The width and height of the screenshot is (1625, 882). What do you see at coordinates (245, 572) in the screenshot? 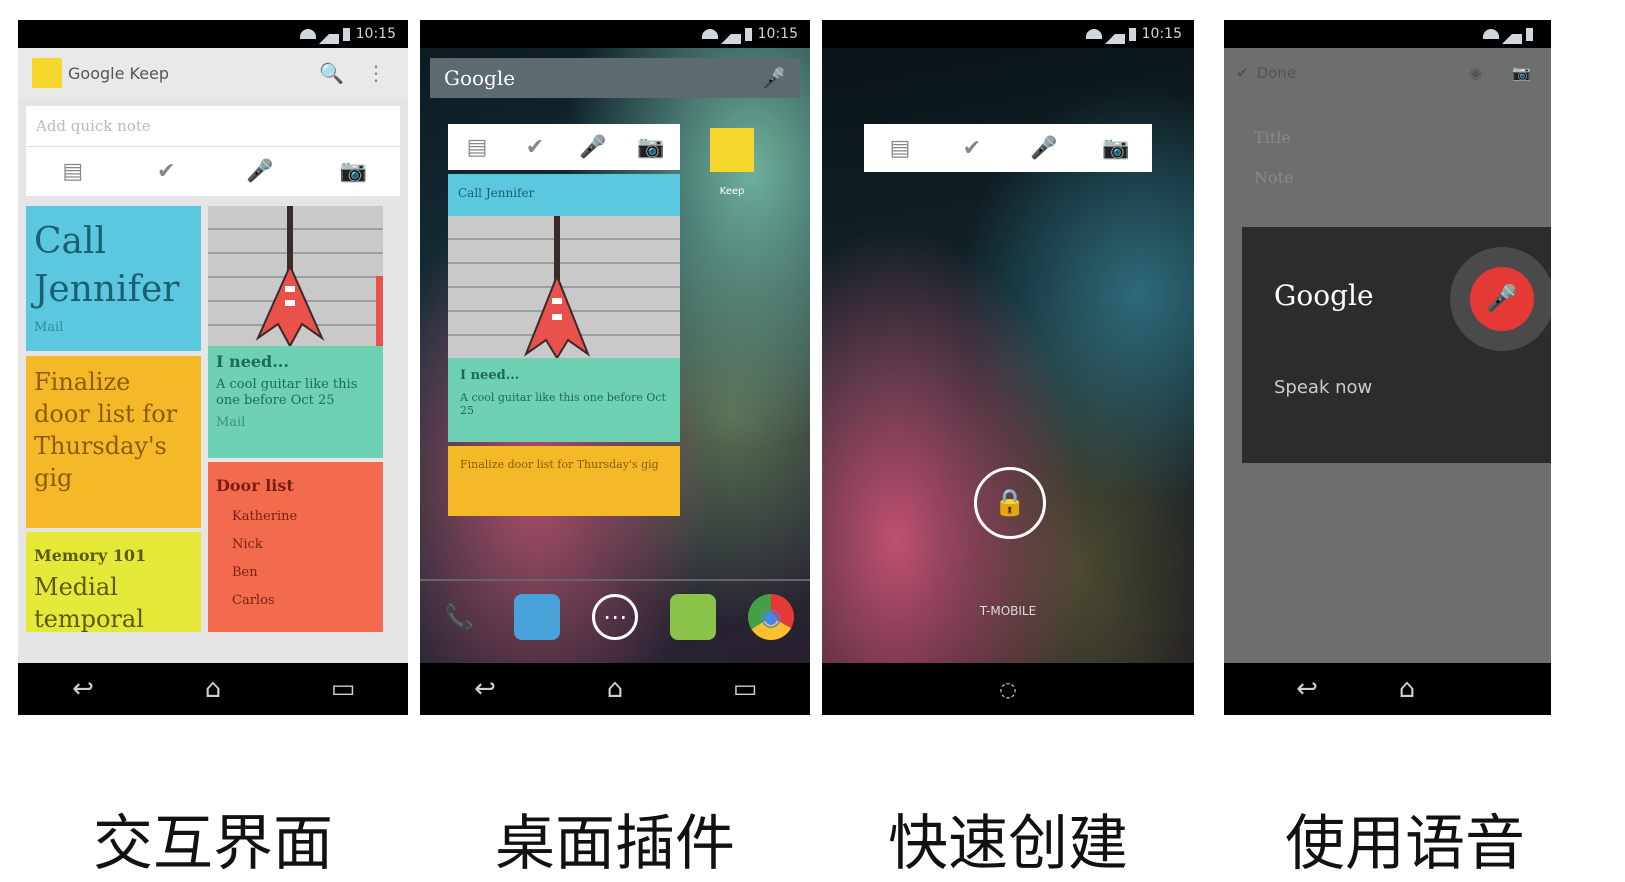
I see `list-item: Ben` at bounding box center [245, 572].